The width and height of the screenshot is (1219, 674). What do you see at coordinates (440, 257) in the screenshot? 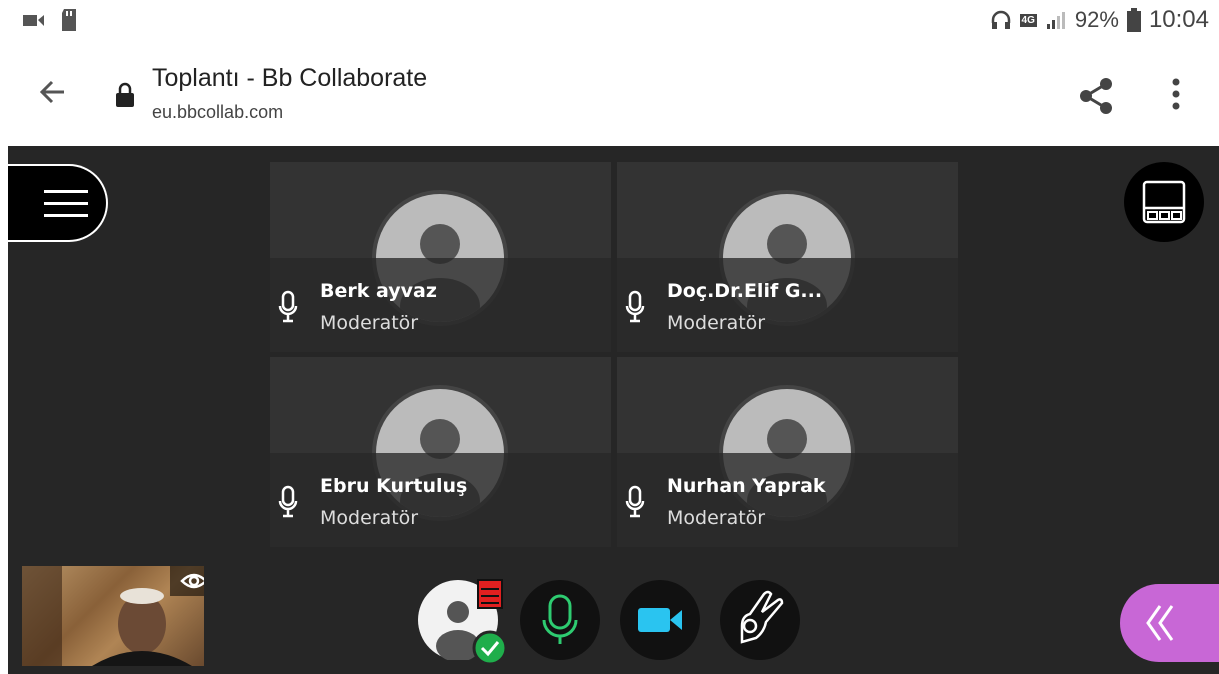
I see `participant-tile: Berk ayvaz Moderatör` at bounding box center [440, 257].